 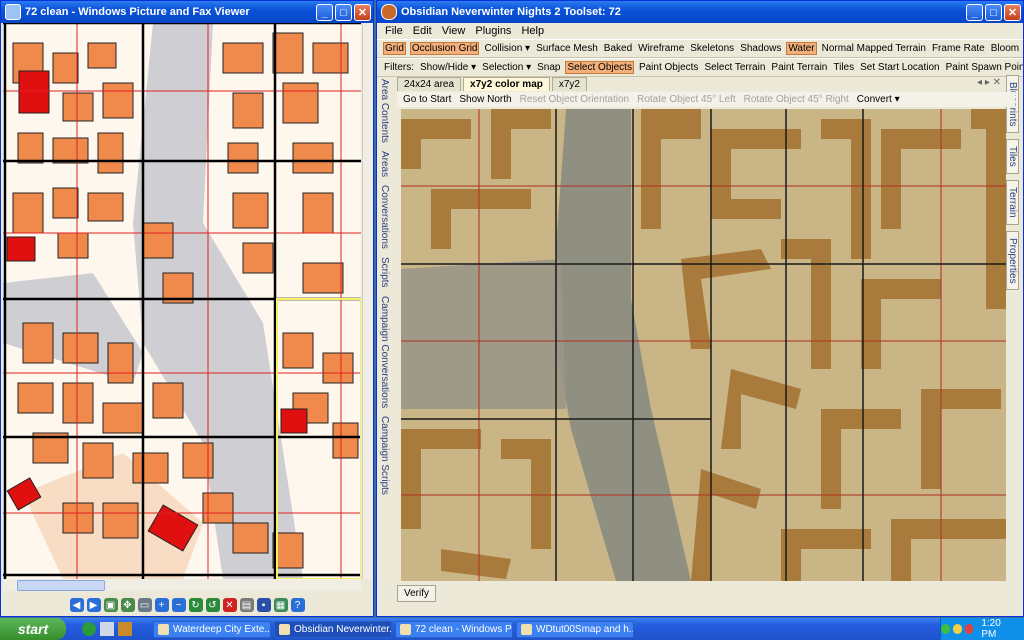 I want to click on toolbar-toggle: Frame Rate, so click(x=958, y=48).